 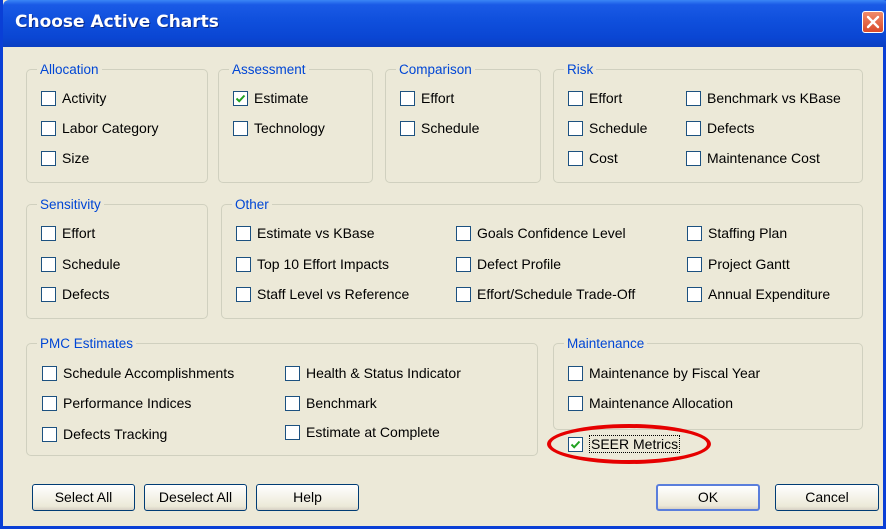 What do you see at coordinates (774, 98) in the screenshot?
I see `checkbox-label: Benchmark vs KBase` at bounding box center [774, 98].